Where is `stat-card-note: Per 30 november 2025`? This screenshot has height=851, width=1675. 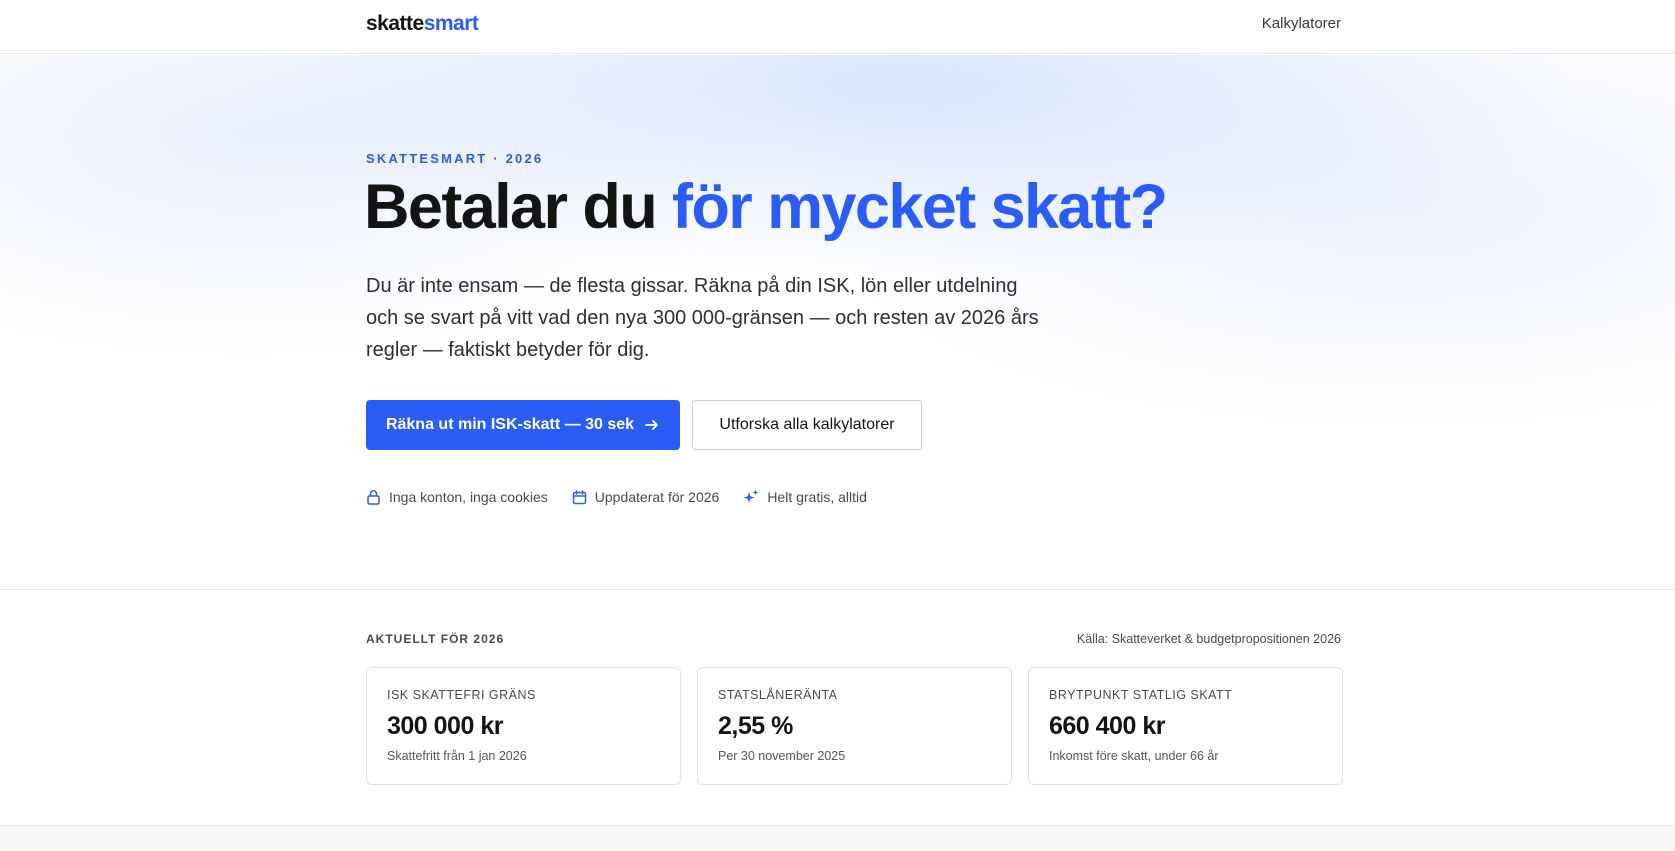
stat-card-note: Per 30 november 2025 is located at coordinates (782, 756).